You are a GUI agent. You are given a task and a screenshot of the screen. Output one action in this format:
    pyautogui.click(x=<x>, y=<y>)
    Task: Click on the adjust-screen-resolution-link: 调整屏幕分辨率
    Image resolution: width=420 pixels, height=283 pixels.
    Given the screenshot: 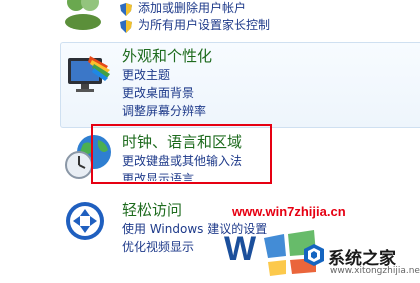 What is the action you would take?
    pyautogui.click(x=164, y=111)
    